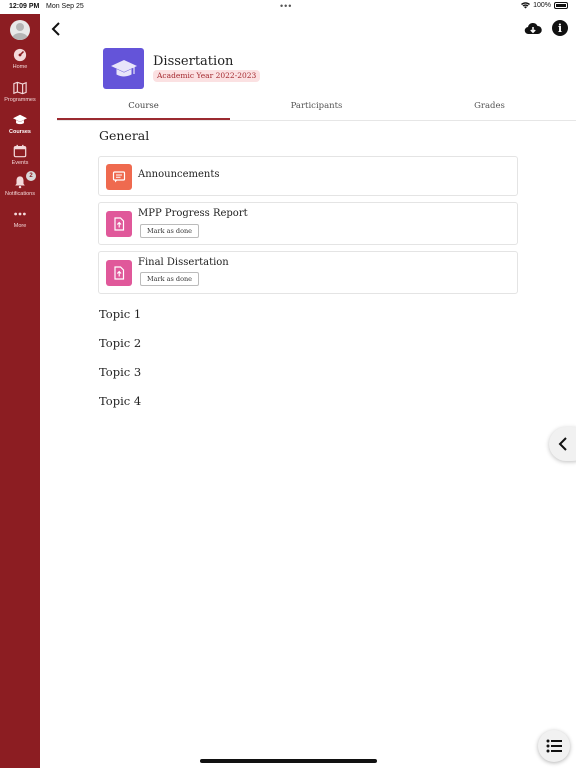  I want to click on section-title-topic-2: Topic 2, so click(120, 343).